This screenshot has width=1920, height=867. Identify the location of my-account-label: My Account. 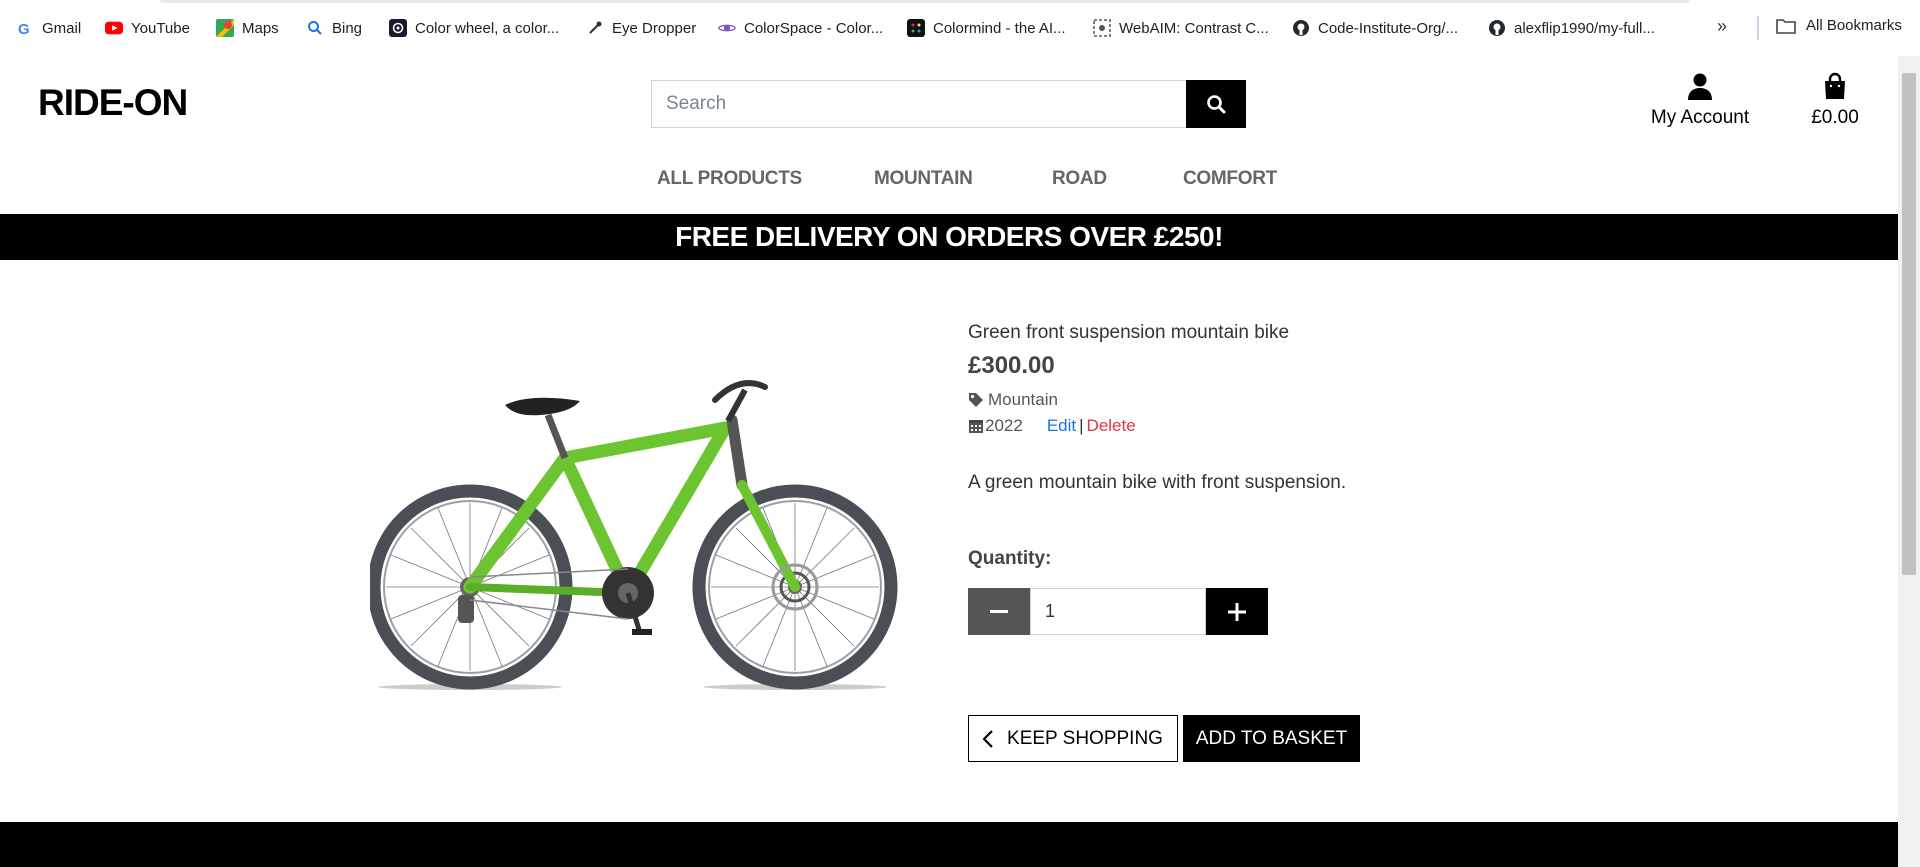
(1700, 117).